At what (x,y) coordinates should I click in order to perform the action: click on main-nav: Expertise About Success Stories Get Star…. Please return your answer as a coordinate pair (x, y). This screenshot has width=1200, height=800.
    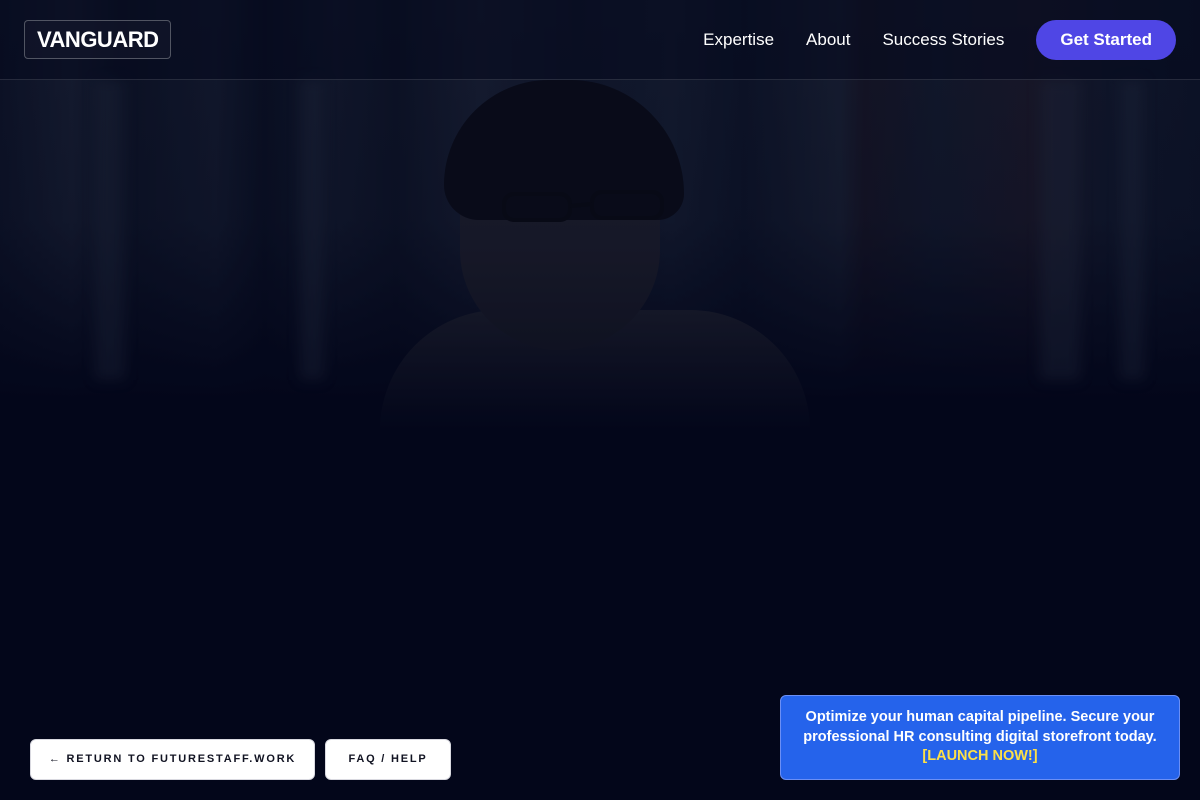
    Looking at the image, I should click on (939, 40).